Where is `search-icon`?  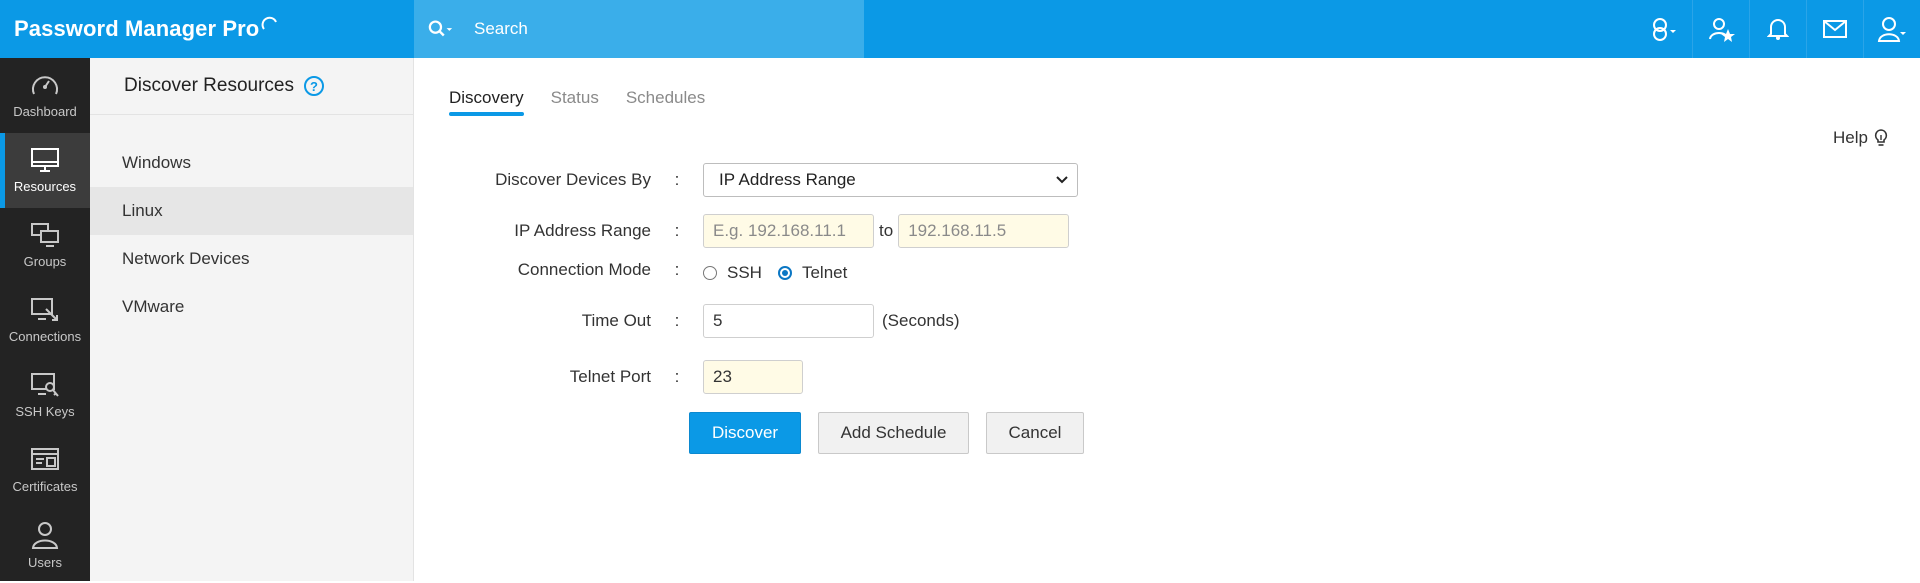 search-icon is located at coordinates (434, 29).